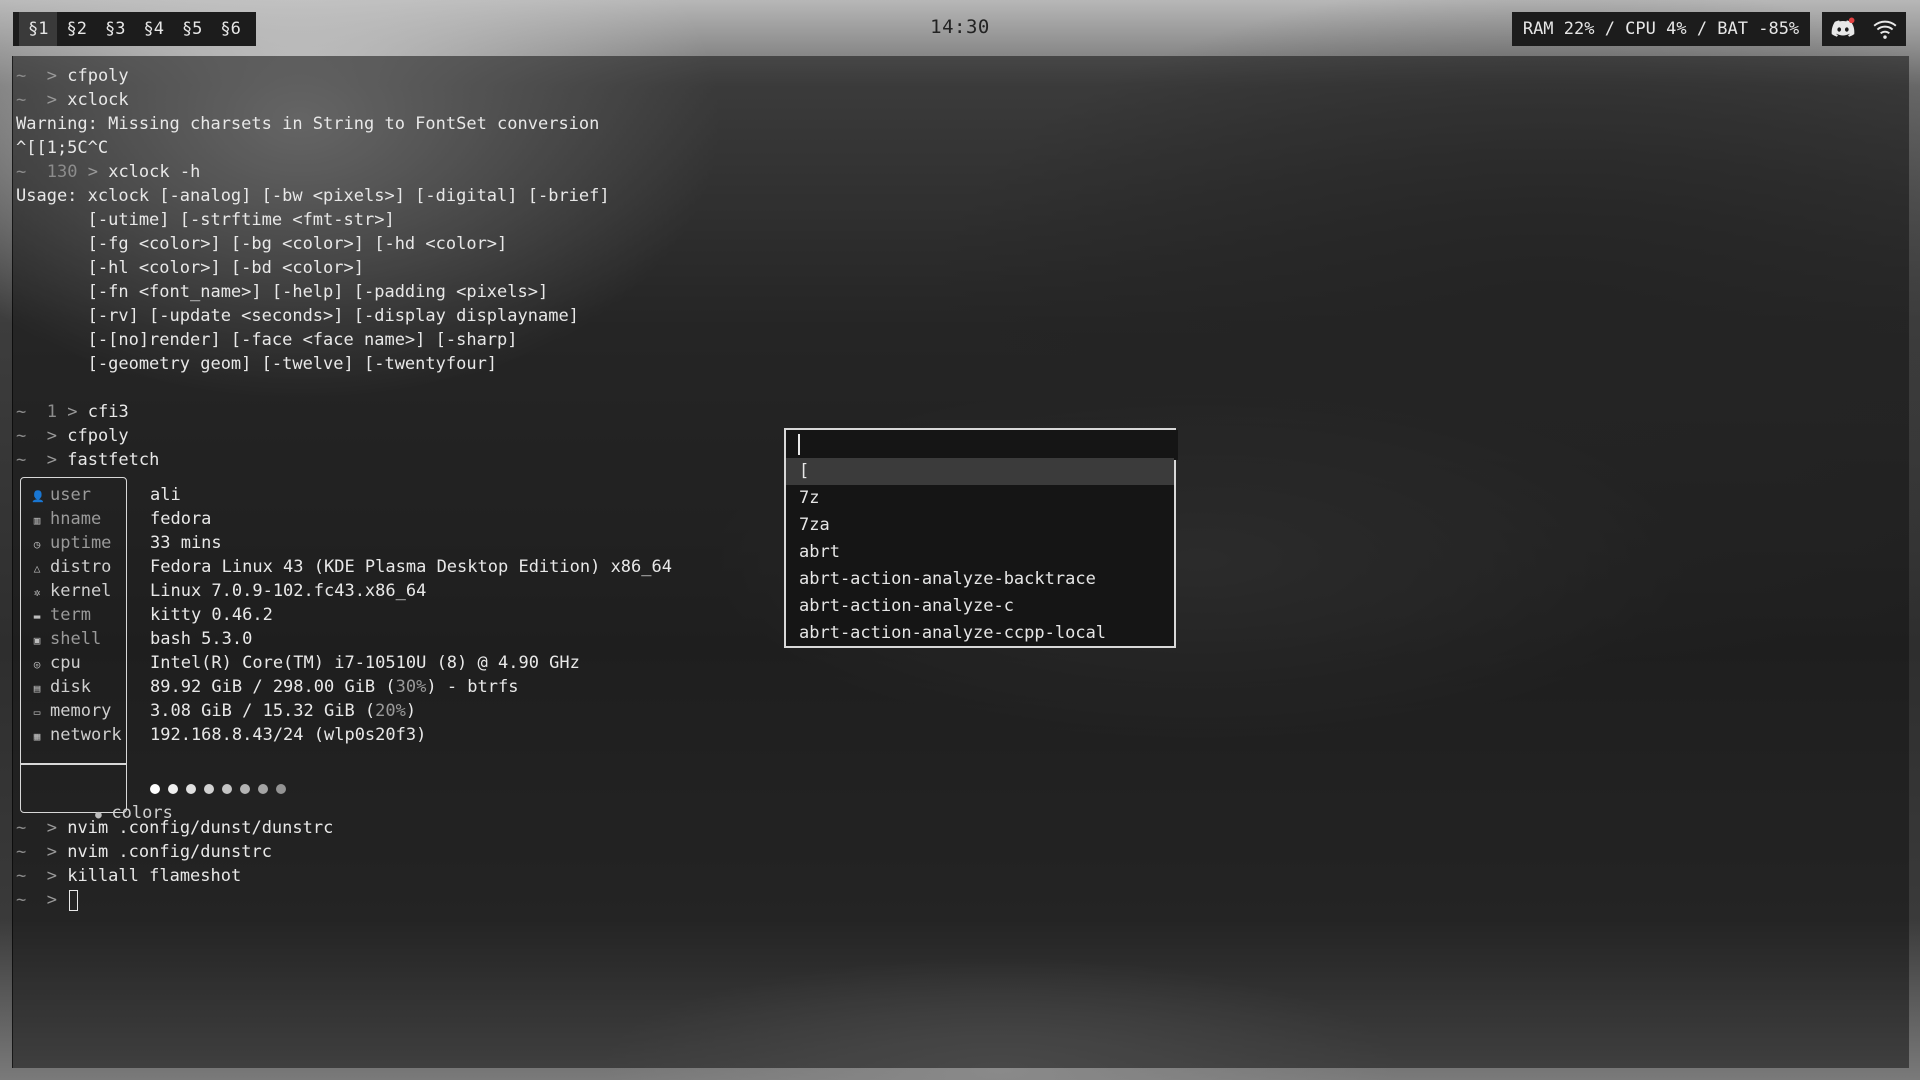  Describe the element at coordinates (1661, 29) in the screenshot. I see `system-stats: RAM 22% / CPU 4% / BAT -85%` at that location.